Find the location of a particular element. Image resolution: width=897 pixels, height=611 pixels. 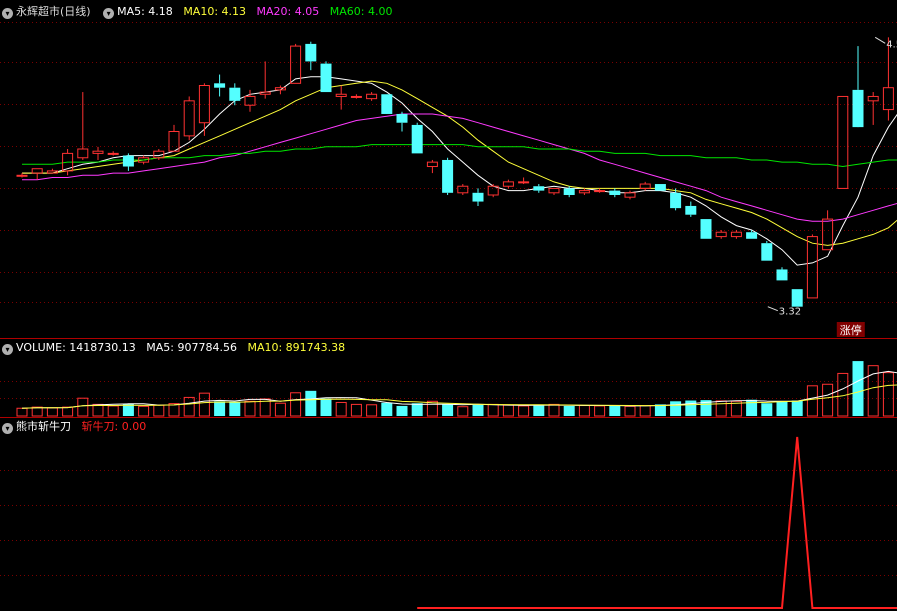

chart-title: 永辉超市(日线) is located at coordinates (53, 11).